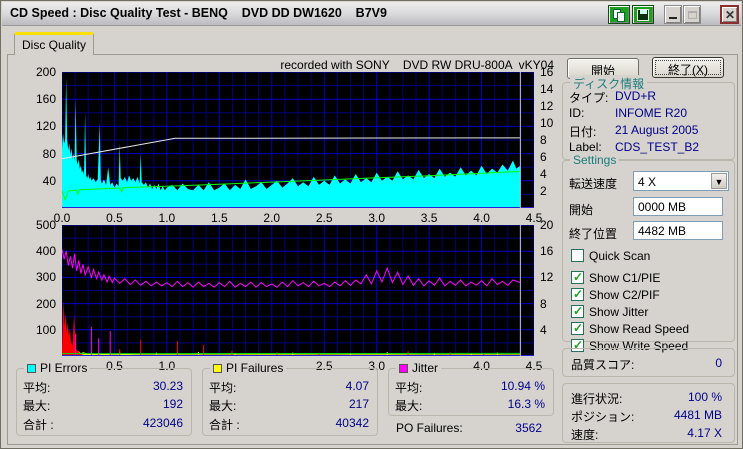 The width and height of the screenshot is (743, 449). I want to click on stat-row: 合計 :40342, so click(289, 424).